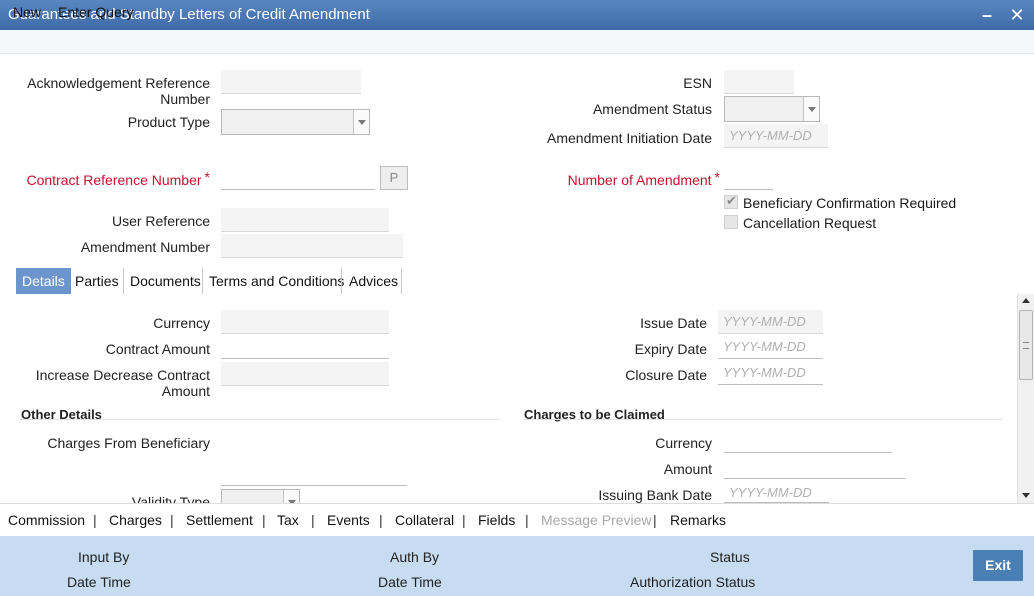 This screenshot has height=596, width=1034. What do you see at coordinates (759, 82) in the screenshot?
I see `esn-input` at bounding box center [759, 82].